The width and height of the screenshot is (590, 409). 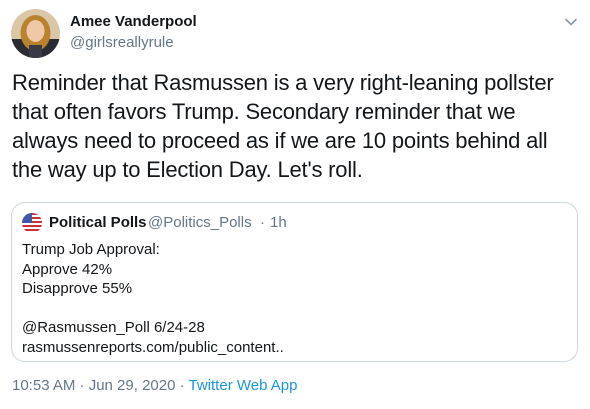 What do you see at coordinates (98, 222) in the screenshot?
I see `quoted-author-name: Political Polls` at bounding box center [98, 222].